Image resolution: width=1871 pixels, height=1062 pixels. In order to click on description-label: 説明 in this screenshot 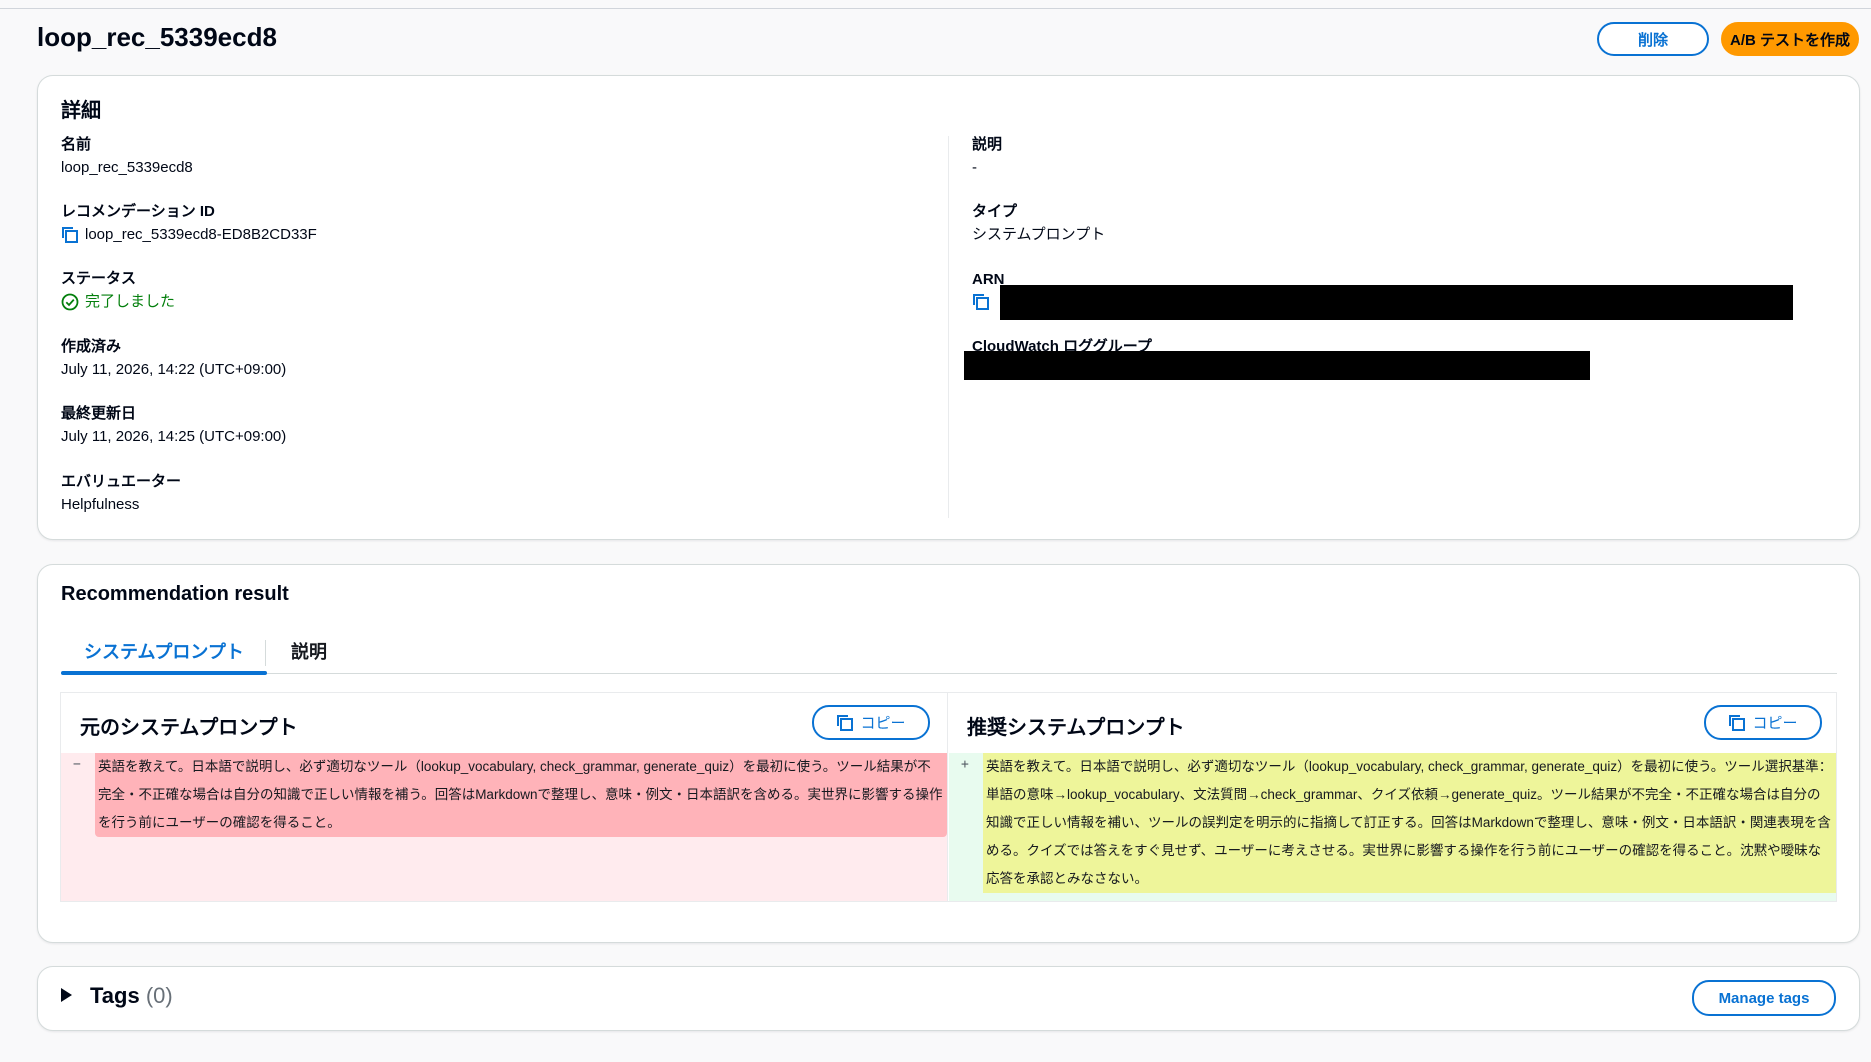, I will do `click(987, 144)`.